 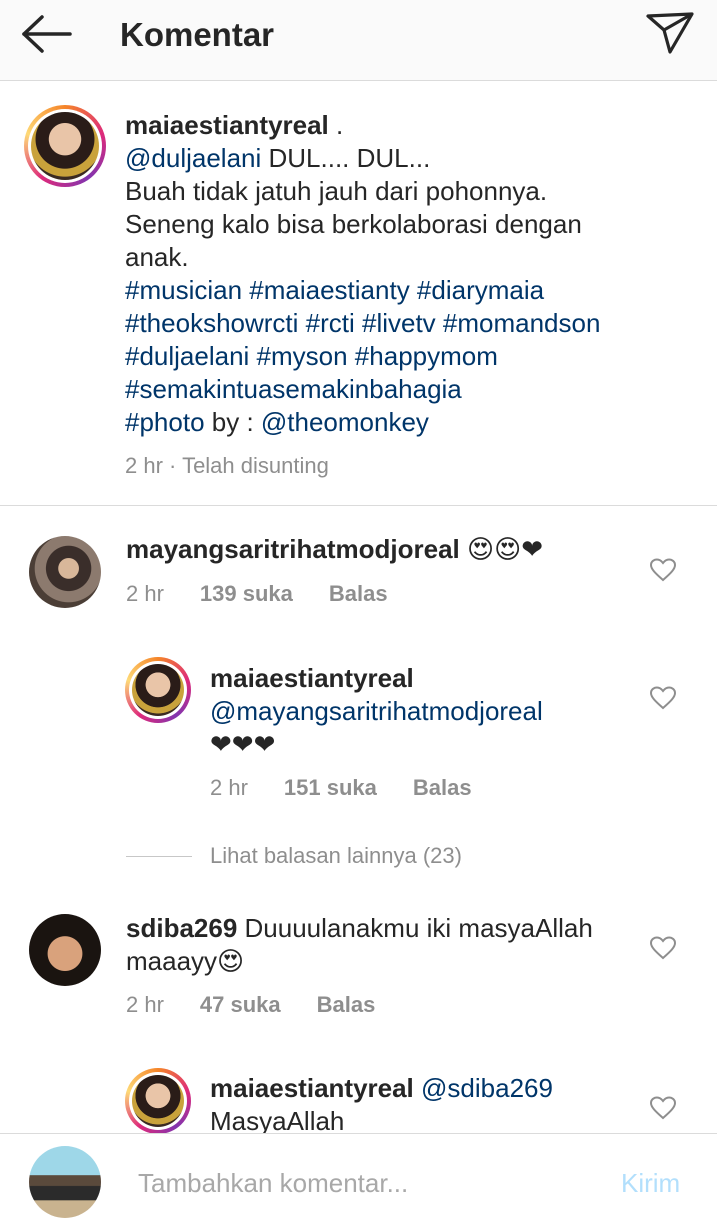 What do you see at coordinates (487, 1088) in the screenshot?
I see `mention-link: @sdiba269` at bounding box center [487, 1088].